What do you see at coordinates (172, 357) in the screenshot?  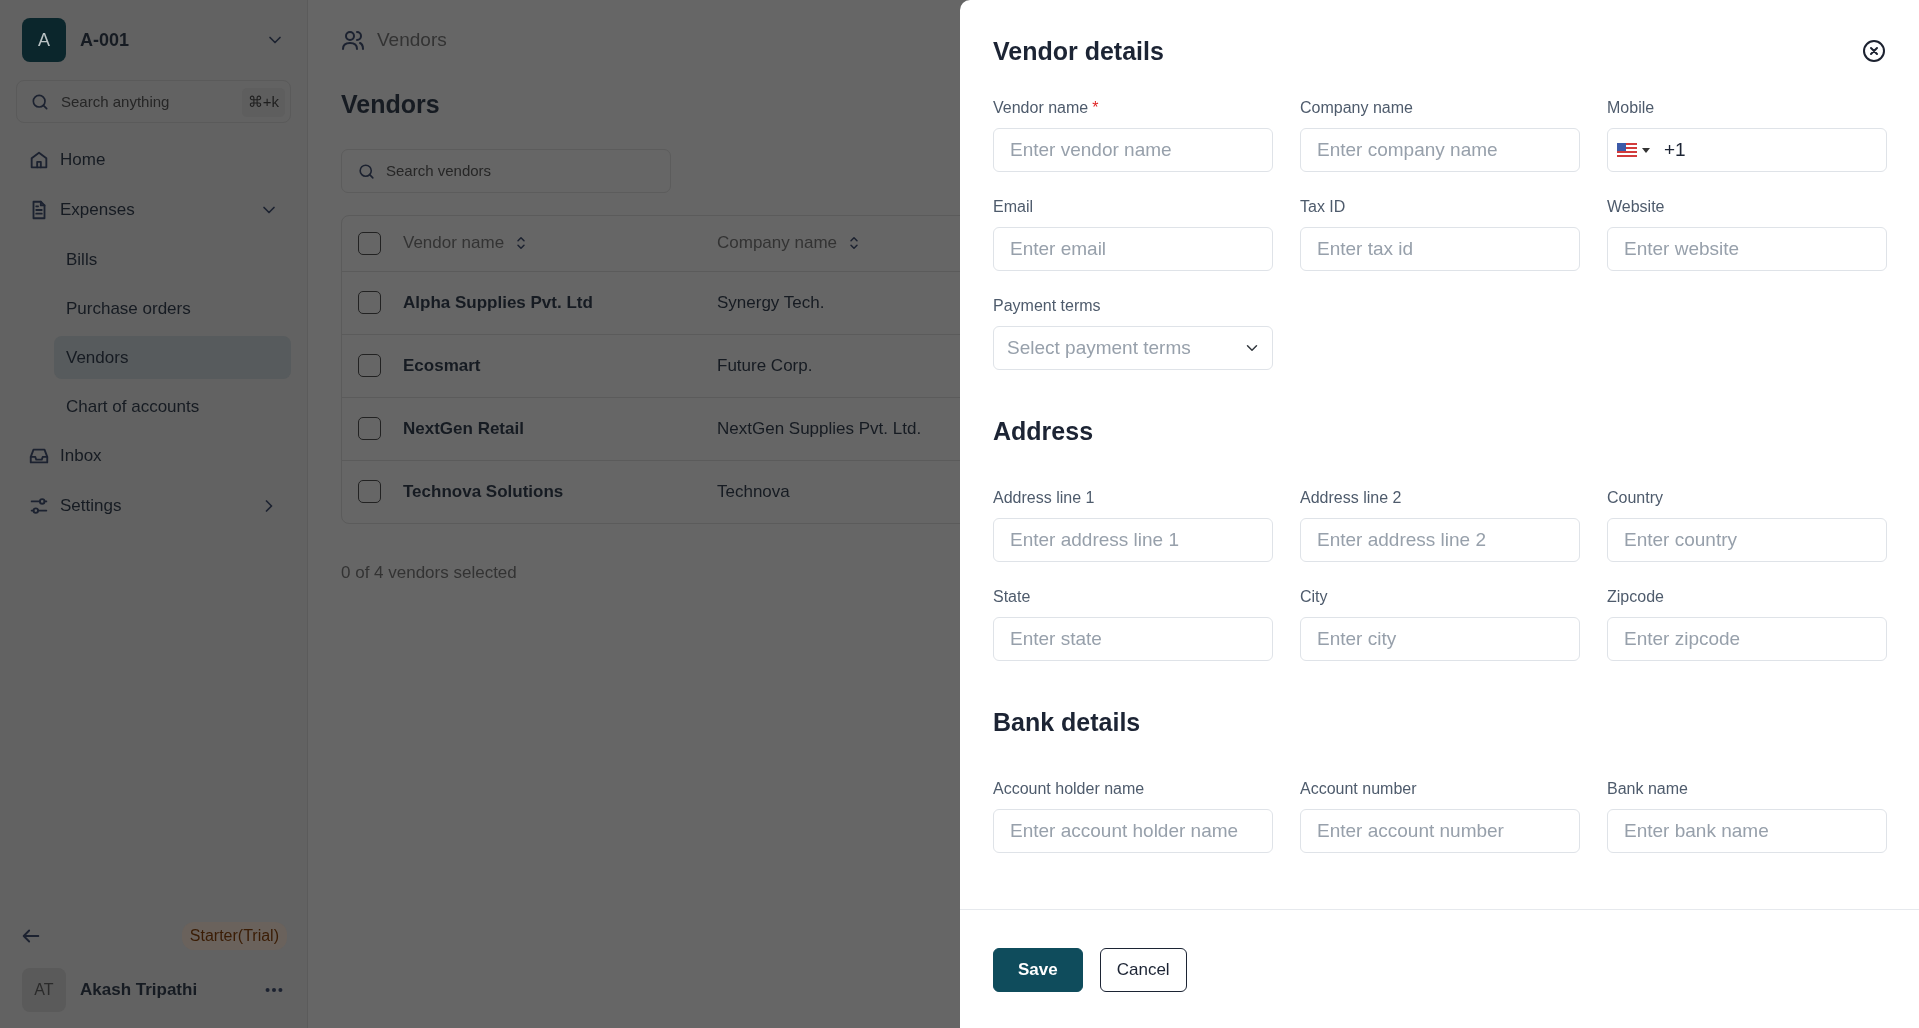 I see `nav-subitem: Vendors` at bounding box center [172, 357].